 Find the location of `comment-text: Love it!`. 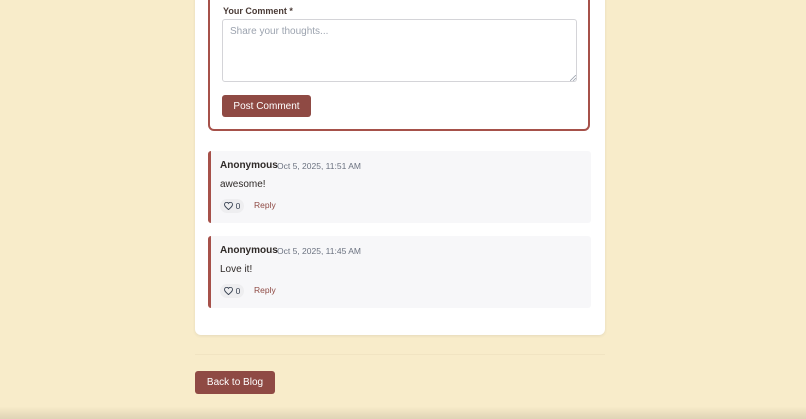

comment-text: Love it! is located at coordinates (236, 269).